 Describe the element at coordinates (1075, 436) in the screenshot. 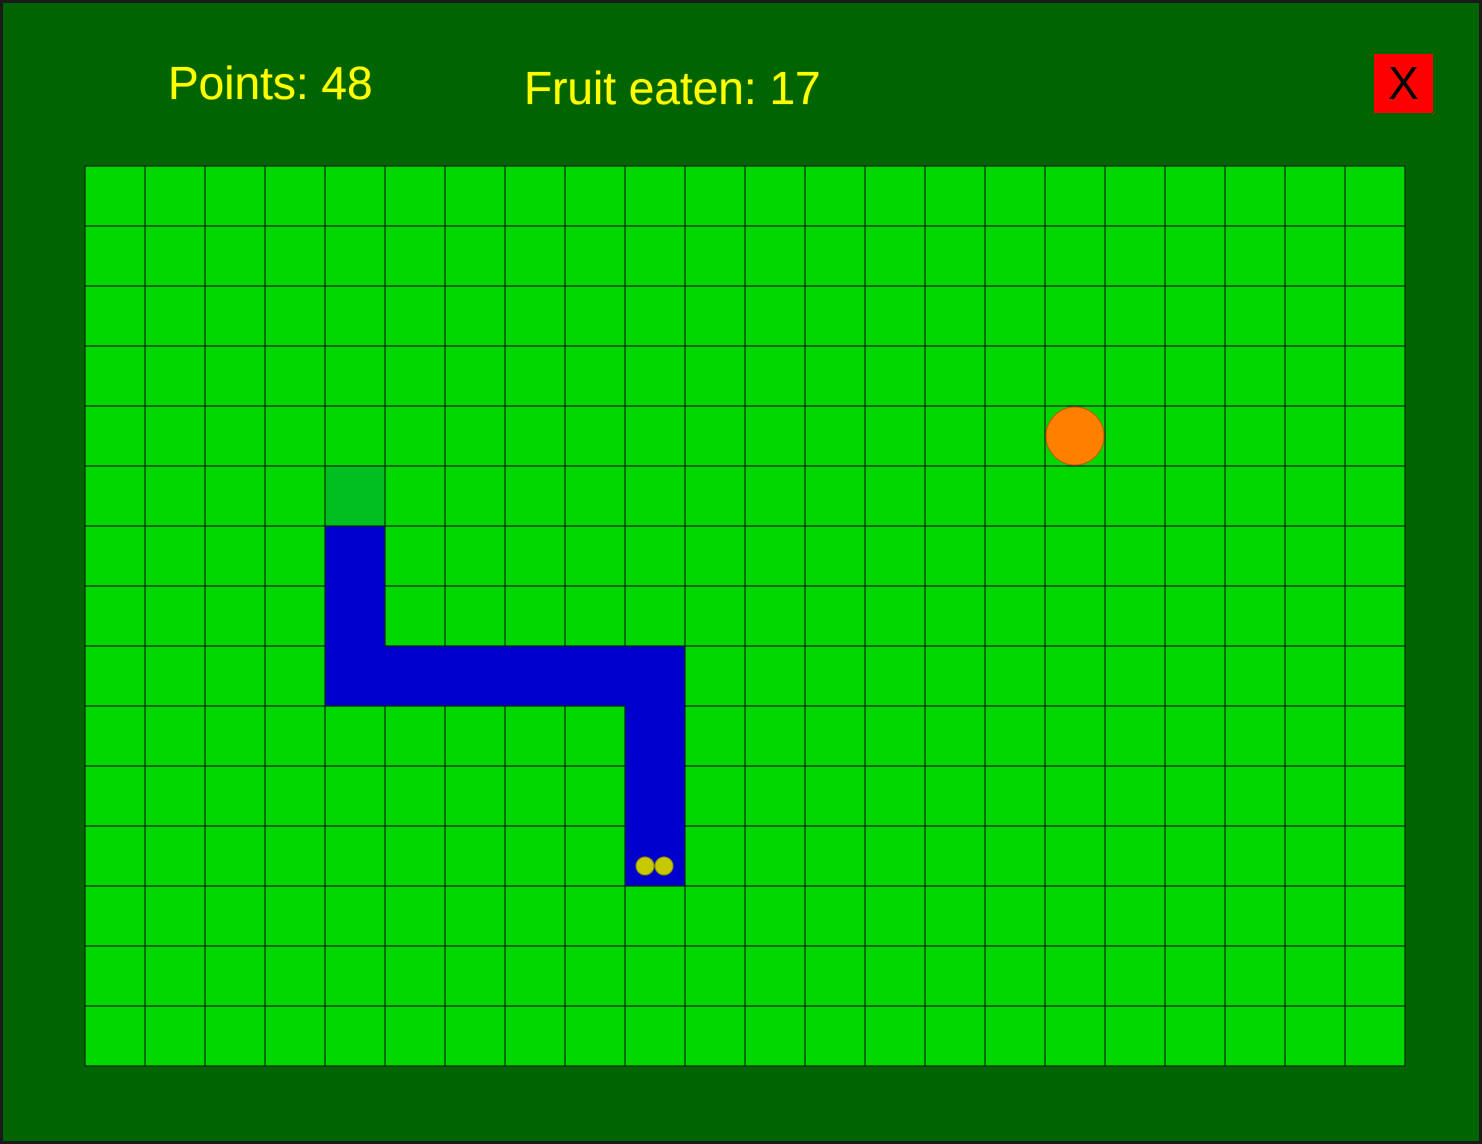

I see `fruit-orange` at that location.